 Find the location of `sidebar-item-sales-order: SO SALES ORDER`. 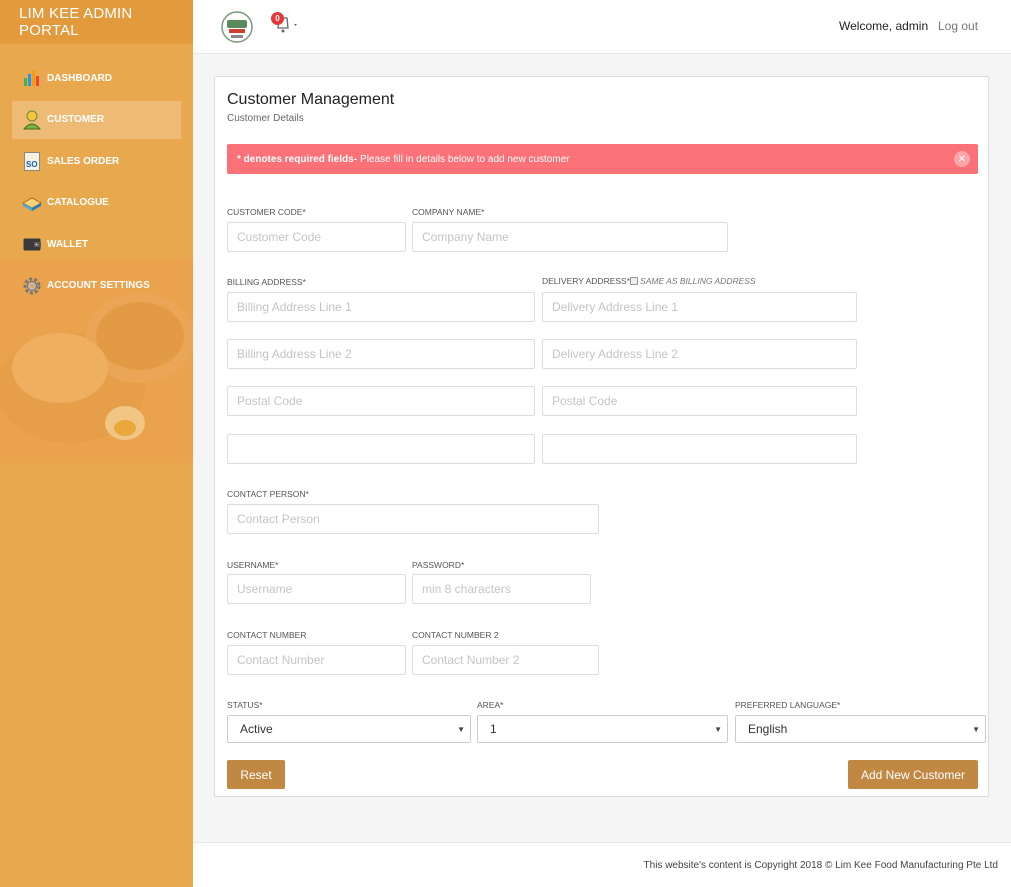

sidebar-item-sales-order: SO SALES ORDER is located at coordinates (96, 161).